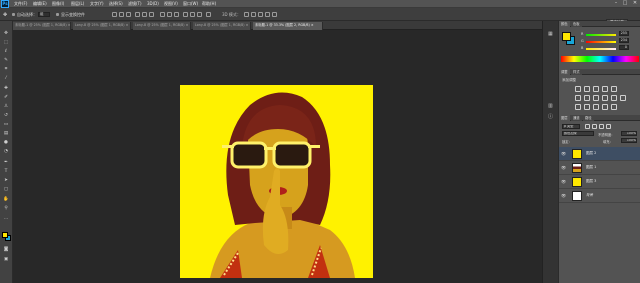 Image resolution: width=640 pixels, height=283 pixels. Describe the element at coordinates (6, 190) in the screenshot. I see `shape-icon: ▢` at that location.